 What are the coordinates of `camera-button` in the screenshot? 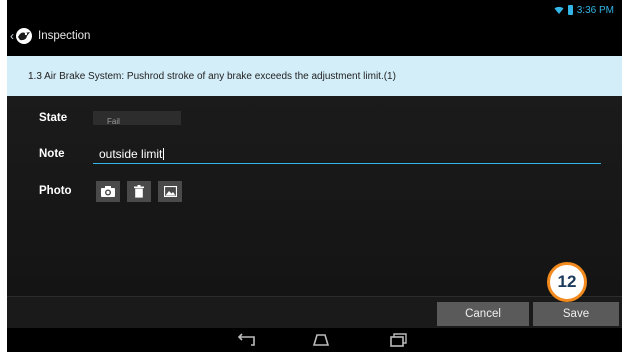 It's located at (108, 191).